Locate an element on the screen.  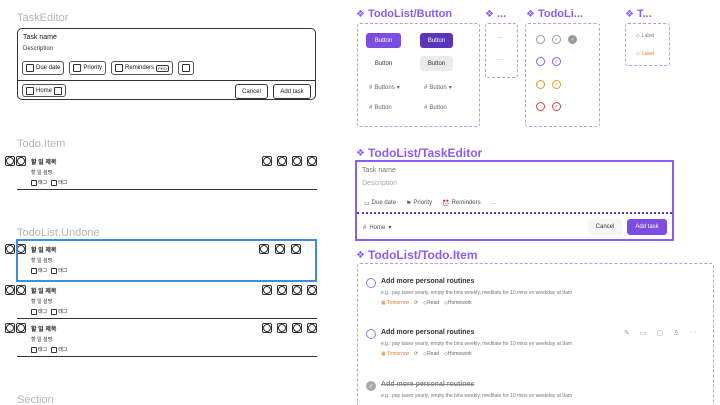
calendar-icon: ▭ is located at coordinates (643, 333).